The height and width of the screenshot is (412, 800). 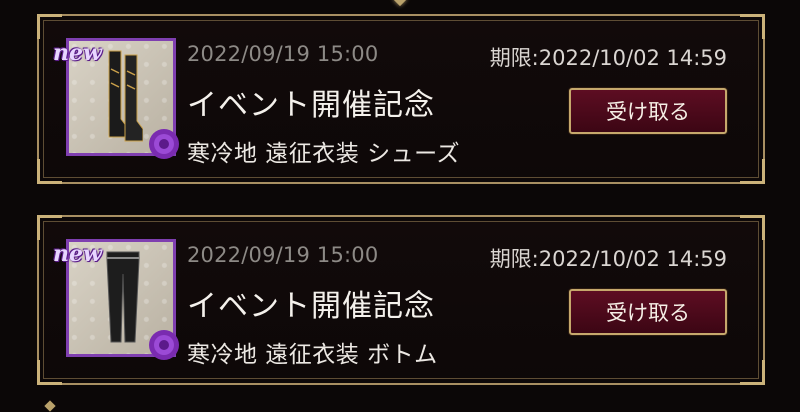 What do you see at coordinates (400, 406) in the screenshot?
I see `bottom-ornament` at bounding box center [400, 406].